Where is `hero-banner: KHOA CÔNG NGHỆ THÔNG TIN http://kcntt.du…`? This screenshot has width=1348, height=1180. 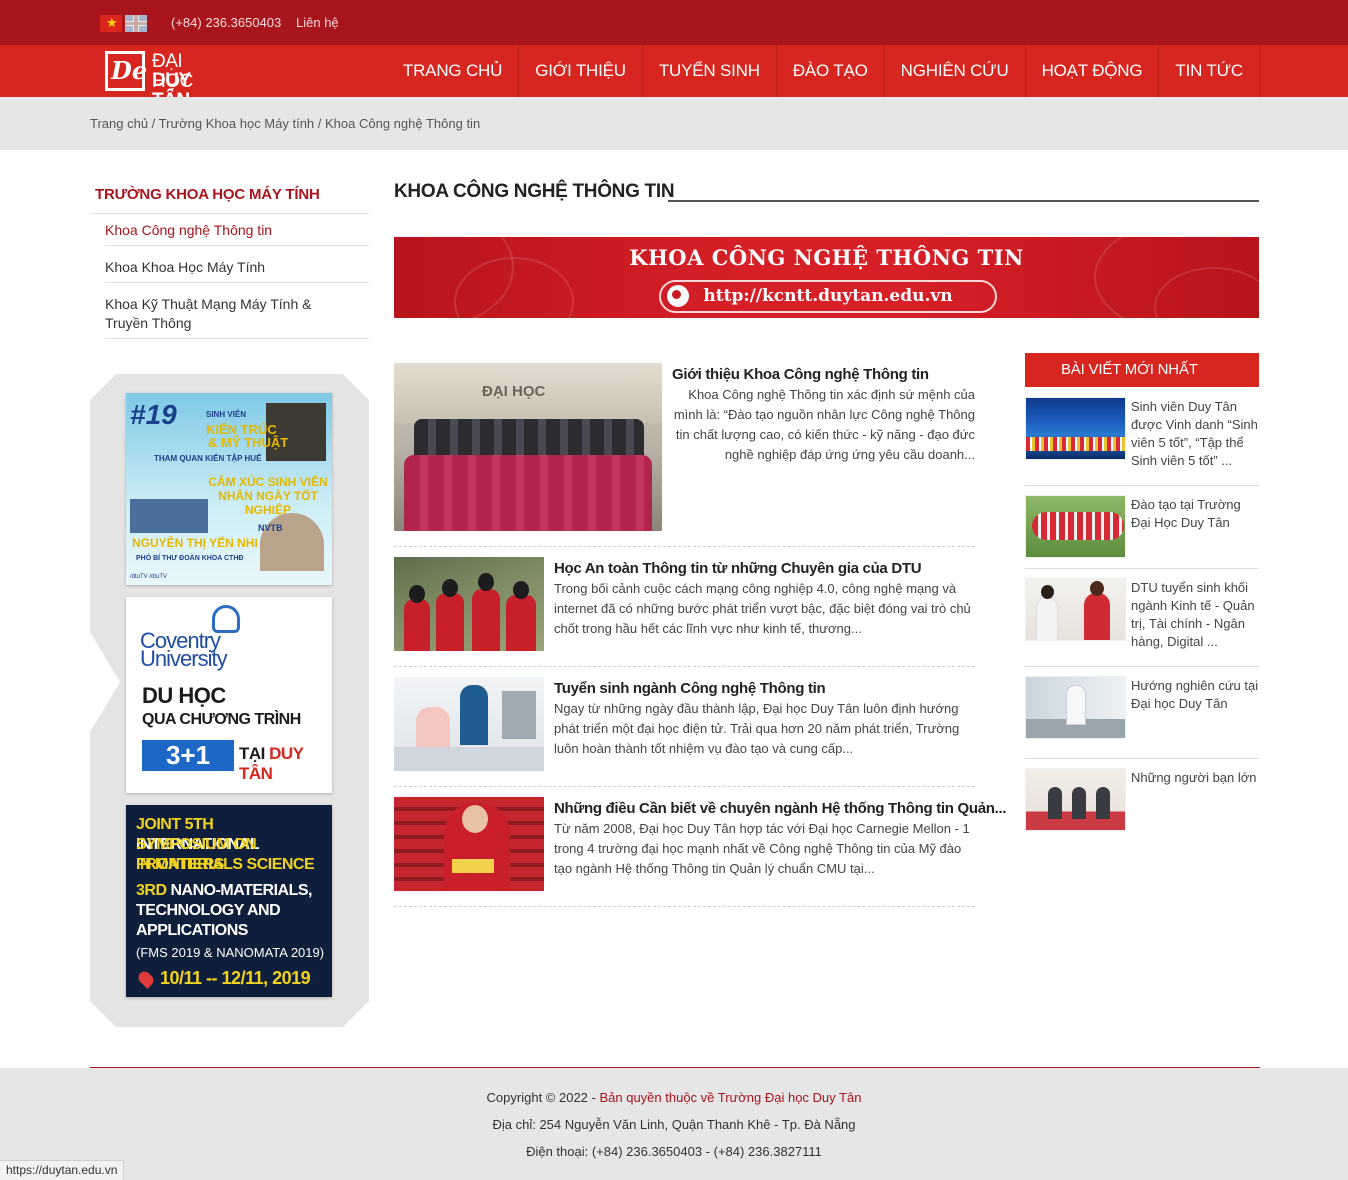 hero-banner: KHOA CÔNG NGHỆ THÔNG TIN http://kcntt.du… is located at coordinates (826, 277).